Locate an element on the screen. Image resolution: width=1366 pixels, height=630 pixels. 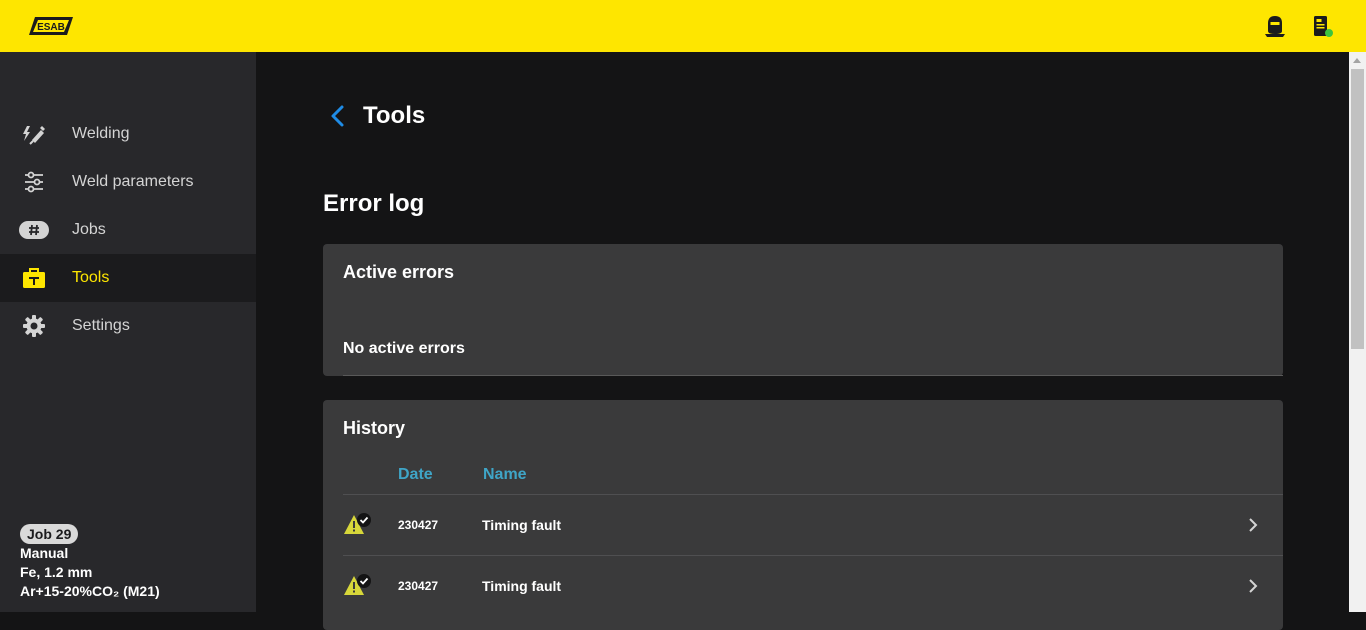
toolbox-icon is located at coordinates (34, 278).